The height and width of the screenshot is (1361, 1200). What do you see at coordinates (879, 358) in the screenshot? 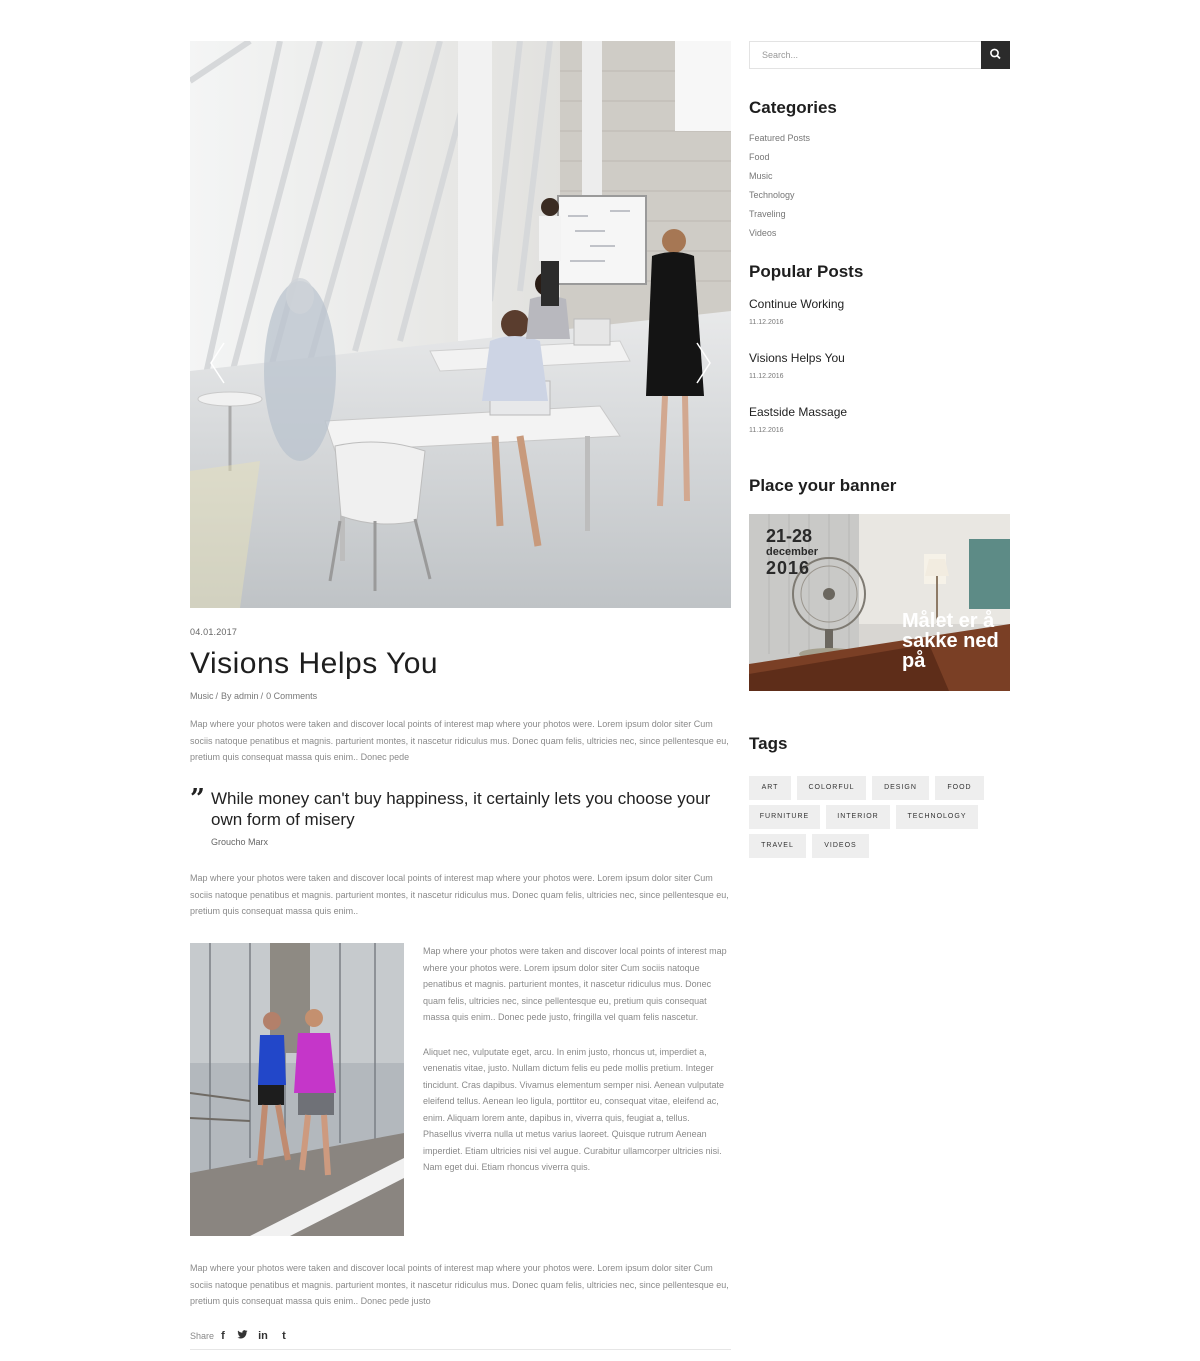
I see `popular-post-title: Visions Helps You` at bounding box center [879, 358].